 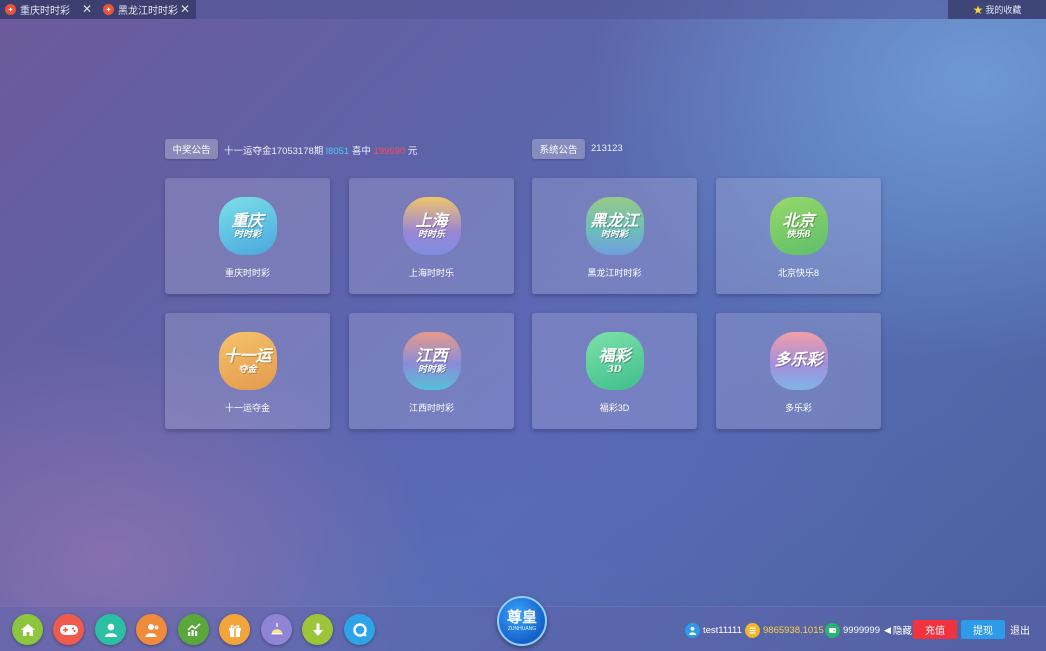 I want to click on game-card-11x5: 十一运 夺金 十一运夺金, so click(x=247, y=371).